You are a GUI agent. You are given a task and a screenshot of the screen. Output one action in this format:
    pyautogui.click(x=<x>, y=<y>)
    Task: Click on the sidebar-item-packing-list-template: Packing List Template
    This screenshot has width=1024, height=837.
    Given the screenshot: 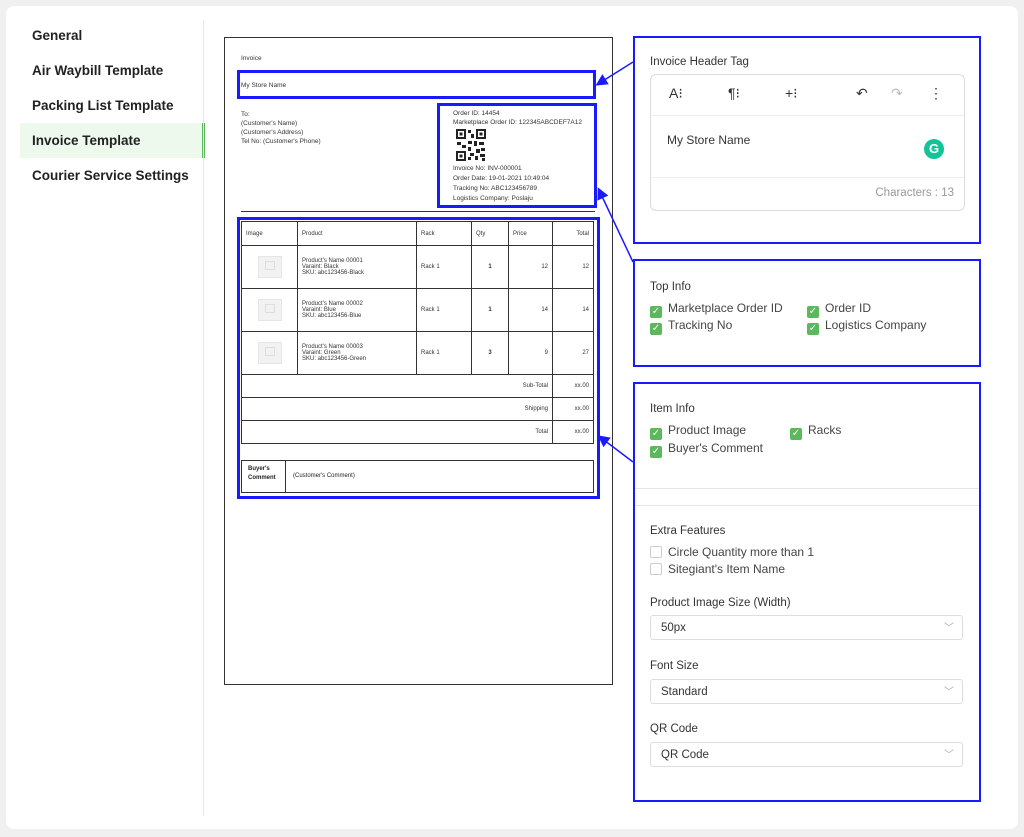 What is the action you would take?
    pyautogui.click(x=112, y=105)
    